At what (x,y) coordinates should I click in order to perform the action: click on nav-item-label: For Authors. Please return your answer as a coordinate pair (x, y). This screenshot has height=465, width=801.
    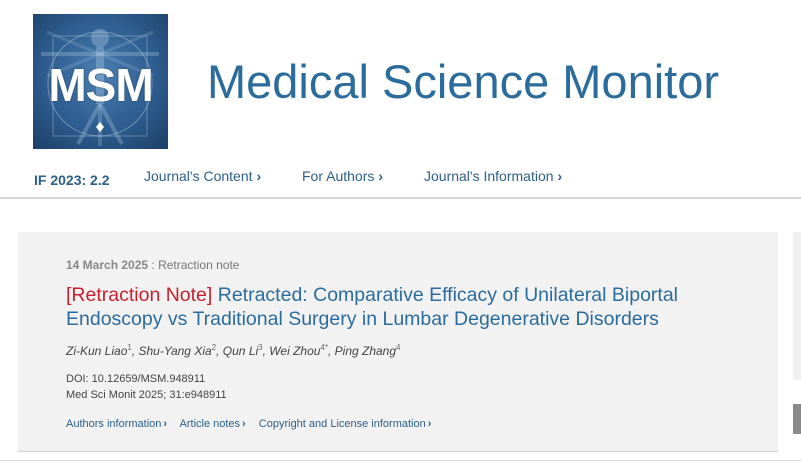
    Looking at the image, I should click on (338, 176).